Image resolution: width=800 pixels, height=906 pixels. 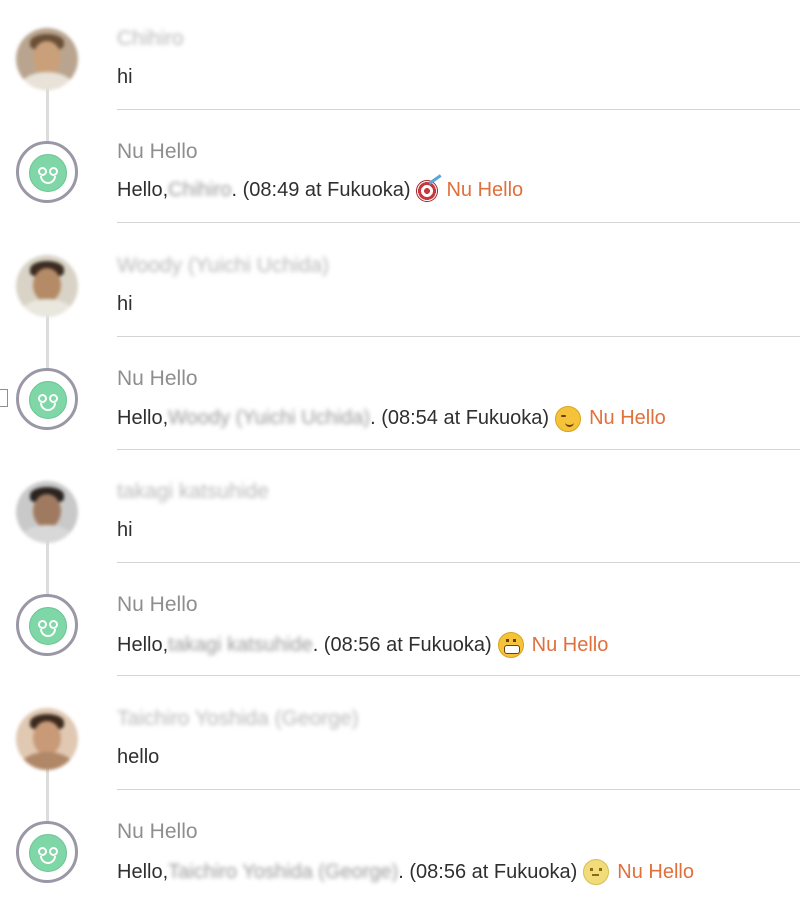 I want to click on sender-name: Taichiro Yoshida (George), so click(x=238, y=719).